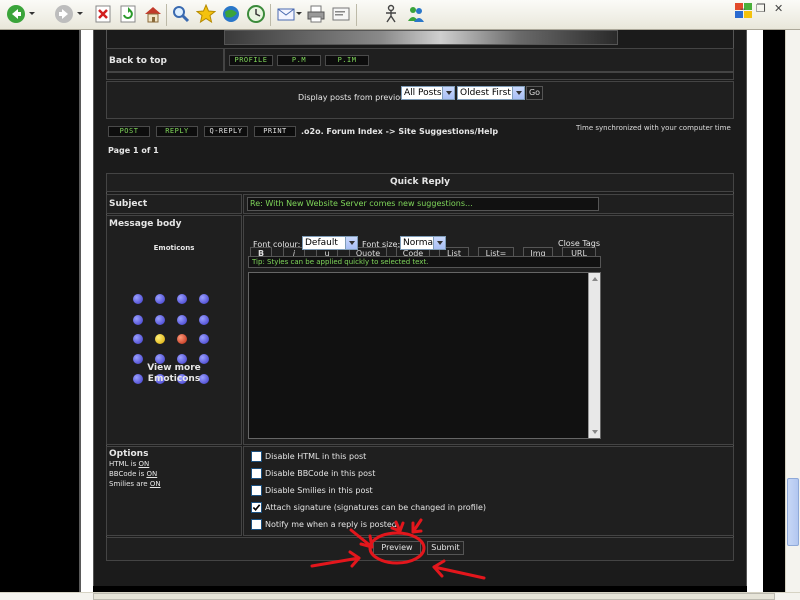  What do you see at coordinates (275, 131) in the screenshot?
I see `print-button: PRINT` at bounding box center [275, 131].